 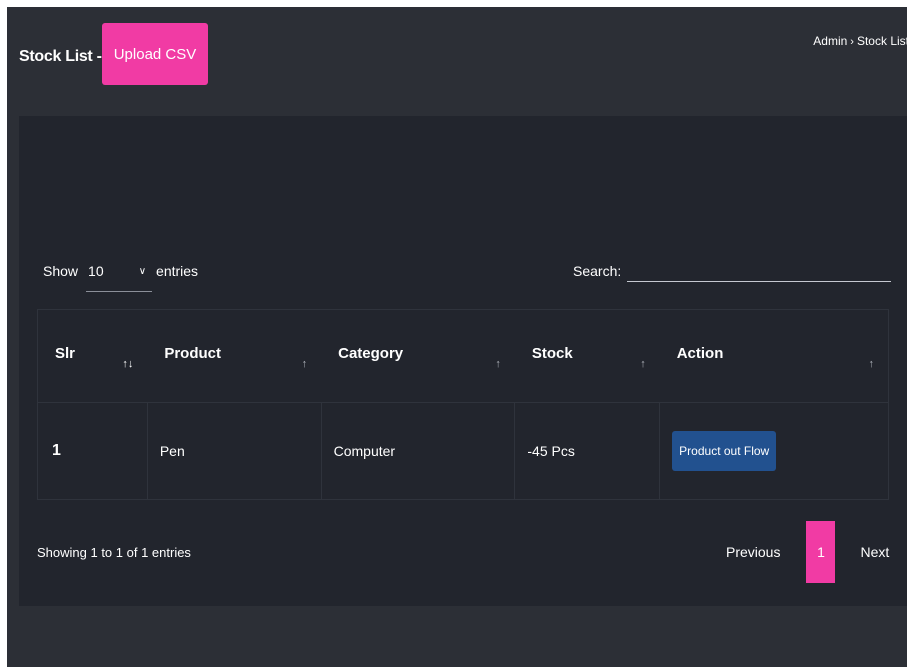 What do you see at coordinates (852, 42) in the screenshot?
I see `chevron-right-icon: ›` at bounding box center [852, 42].